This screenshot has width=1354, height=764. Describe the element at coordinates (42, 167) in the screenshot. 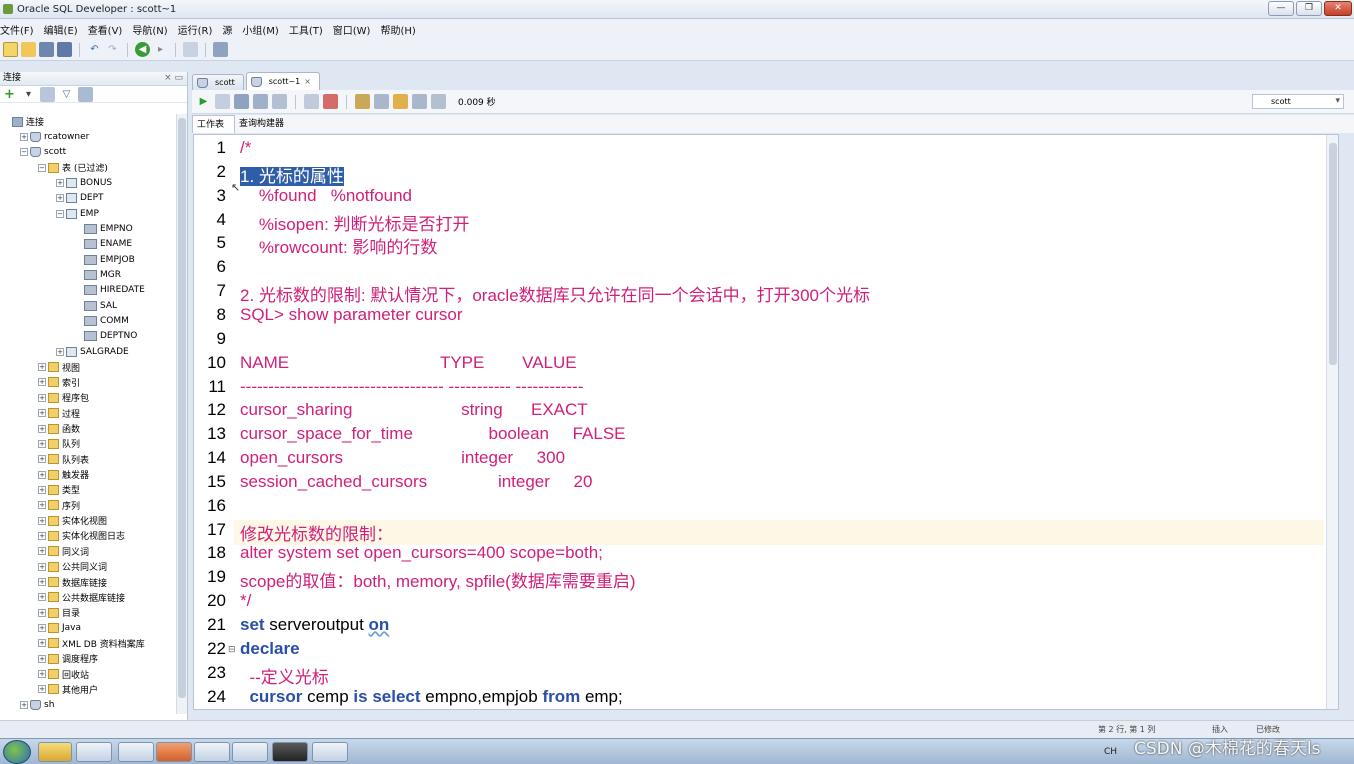

I see `collapse-icon: −` at that location.